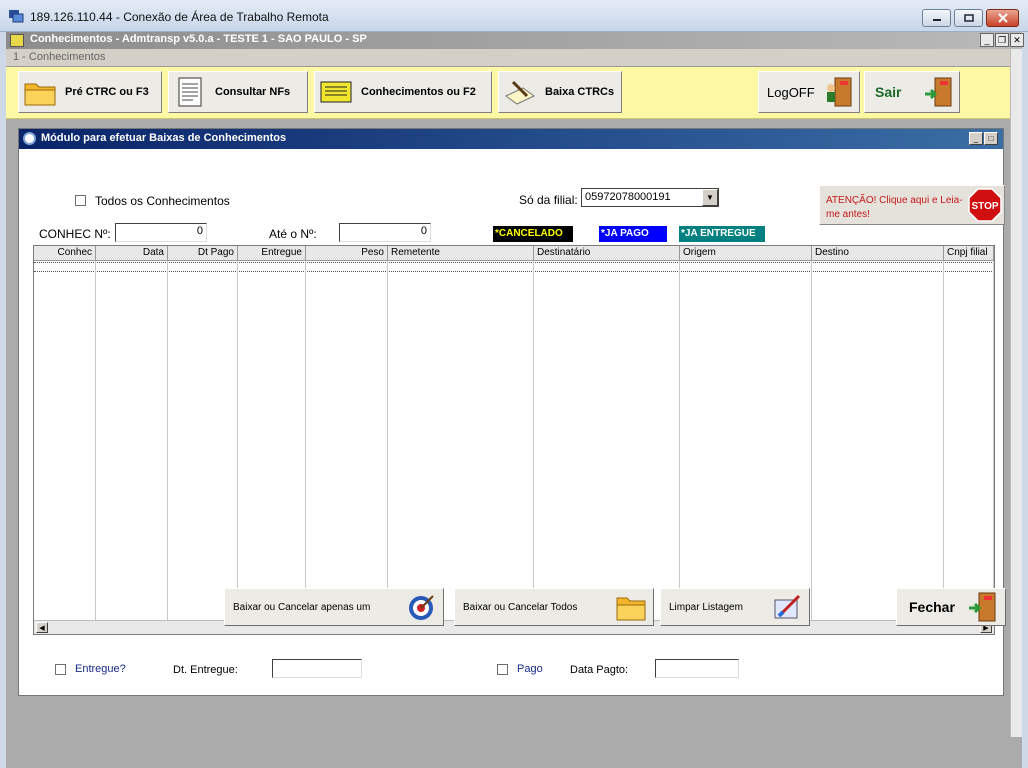 The image size is (1028, 768). I want to click on scroll-left-icon: ◀, so click(42, 627).